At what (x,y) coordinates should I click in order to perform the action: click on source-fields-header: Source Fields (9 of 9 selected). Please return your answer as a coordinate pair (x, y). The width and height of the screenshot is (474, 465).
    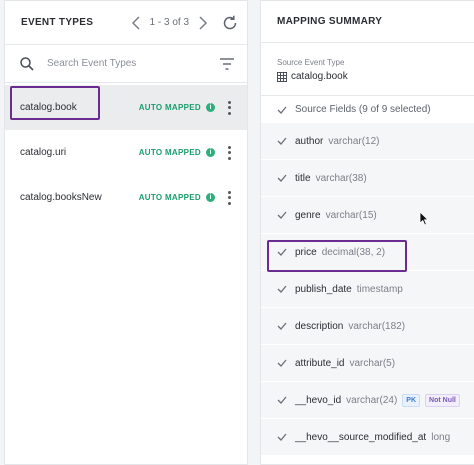
    Looking at the image, I should click on (367, 109).